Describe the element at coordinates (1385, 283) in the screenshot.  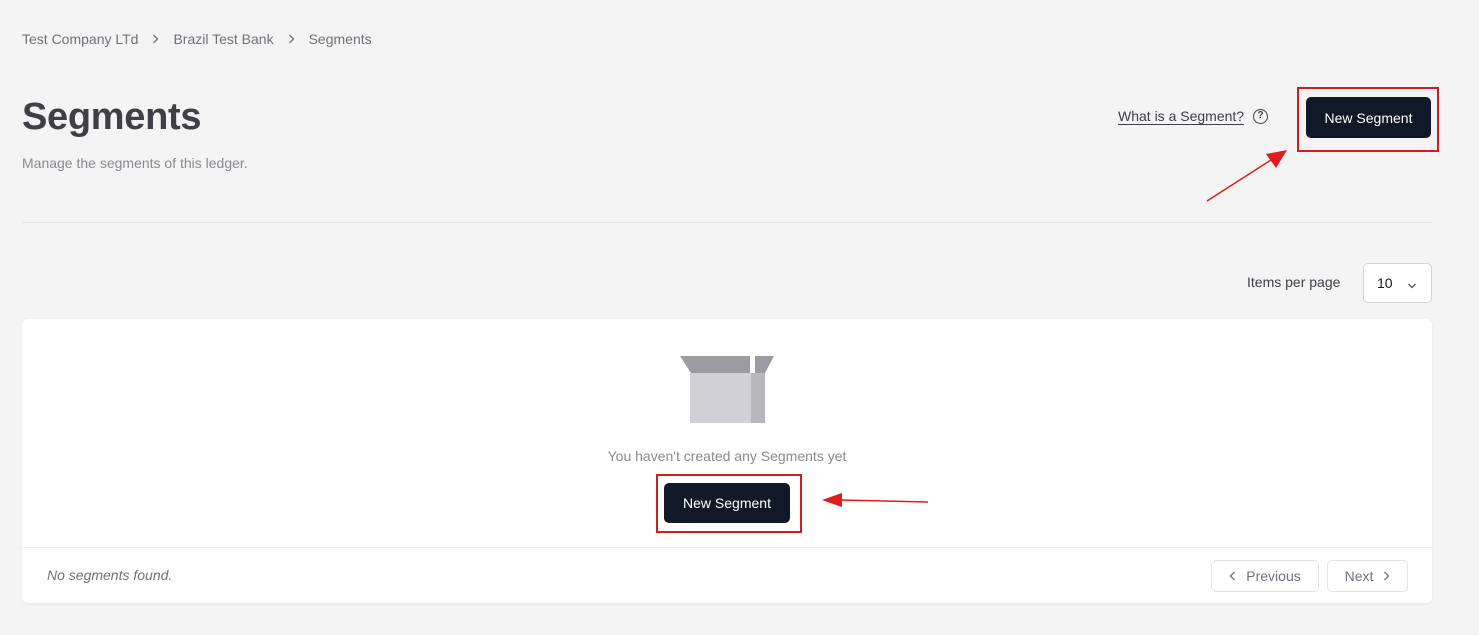
I see `items-per-page-value: 10` at that location.